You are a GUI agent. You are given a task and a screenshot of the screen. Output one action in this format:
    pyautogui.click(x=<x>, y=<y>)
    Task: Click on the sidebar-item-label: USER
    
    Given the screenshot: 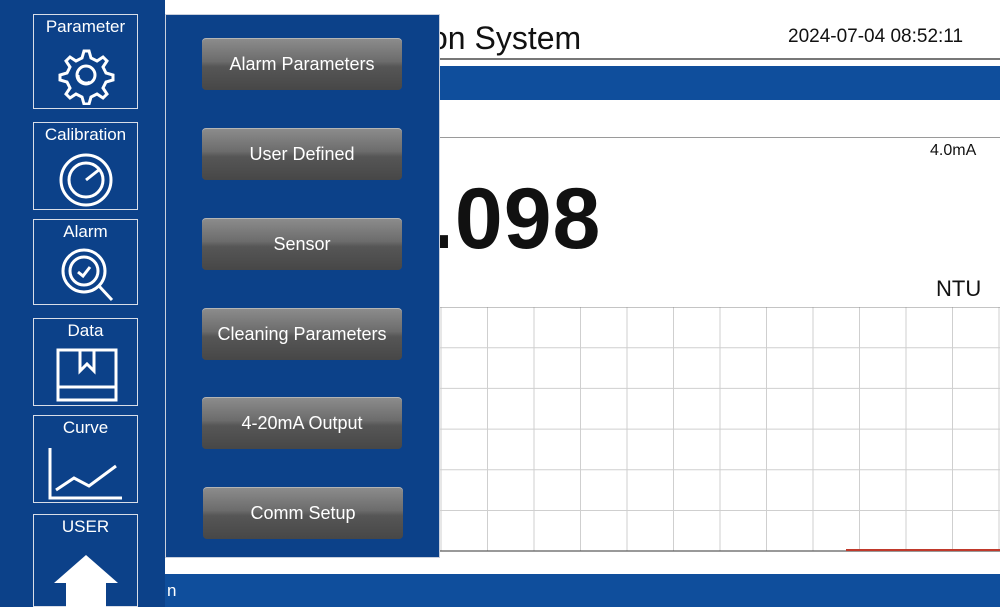 What is the action you would take?
    pyautogui.click(x=85, y=526)
    